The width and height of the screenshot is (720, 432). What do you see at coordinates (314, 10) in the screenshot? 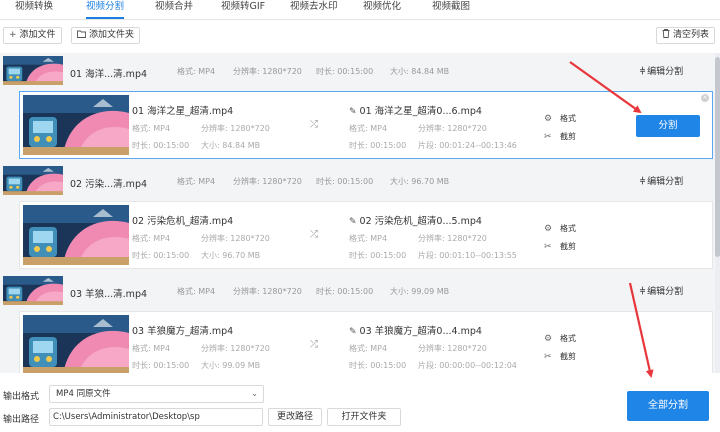
I see `tab-remove-watermark: 视频去水印` at bounding box center [314, 10].